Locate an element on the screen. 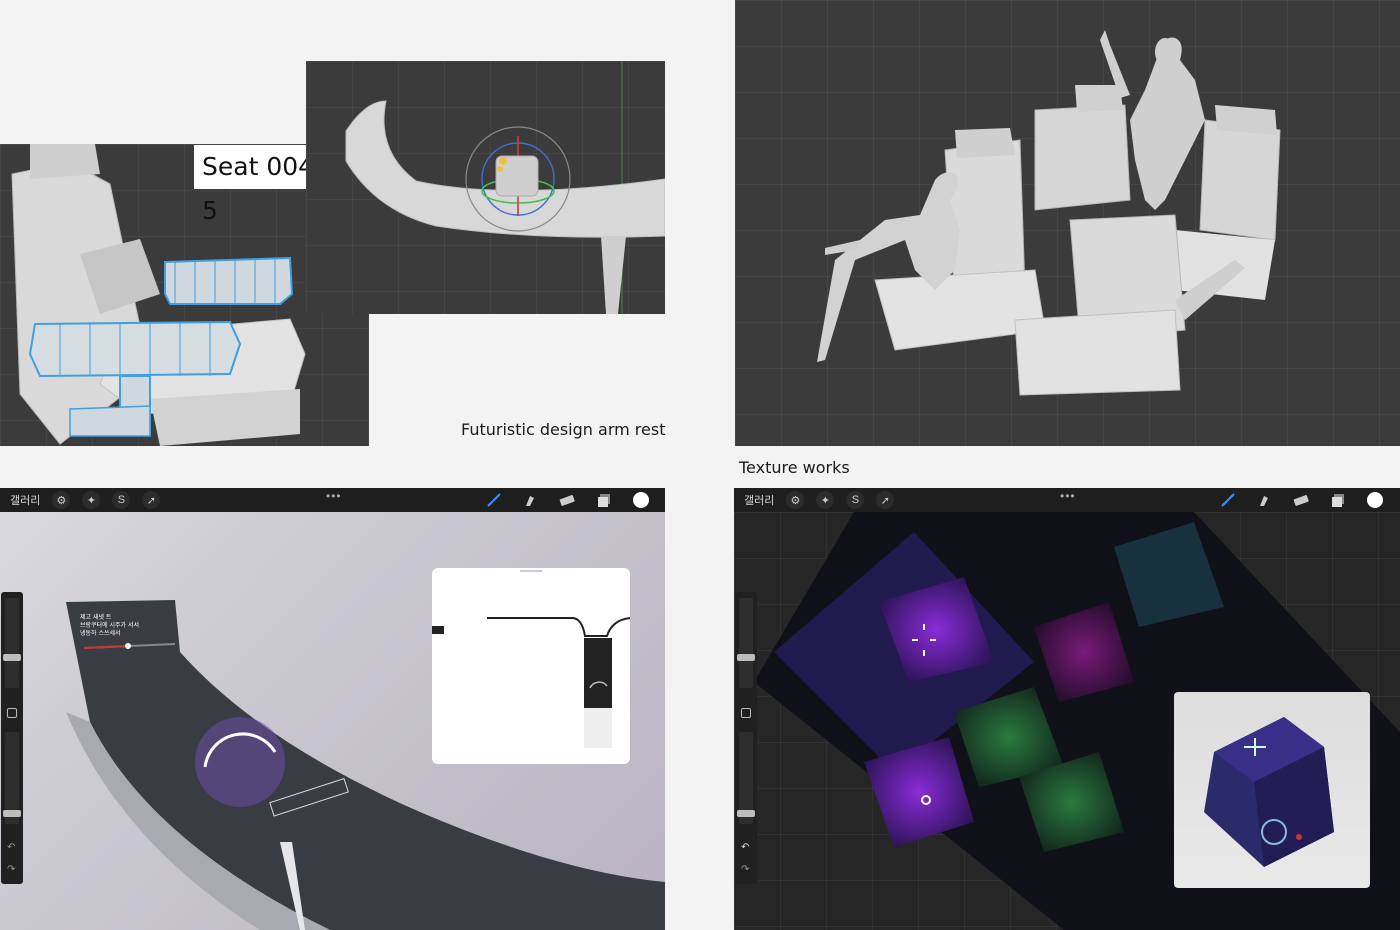 The image size is (1400, 930). procreate-right-sidebar: ↶ ↷ is located at coordinates (746, 738).